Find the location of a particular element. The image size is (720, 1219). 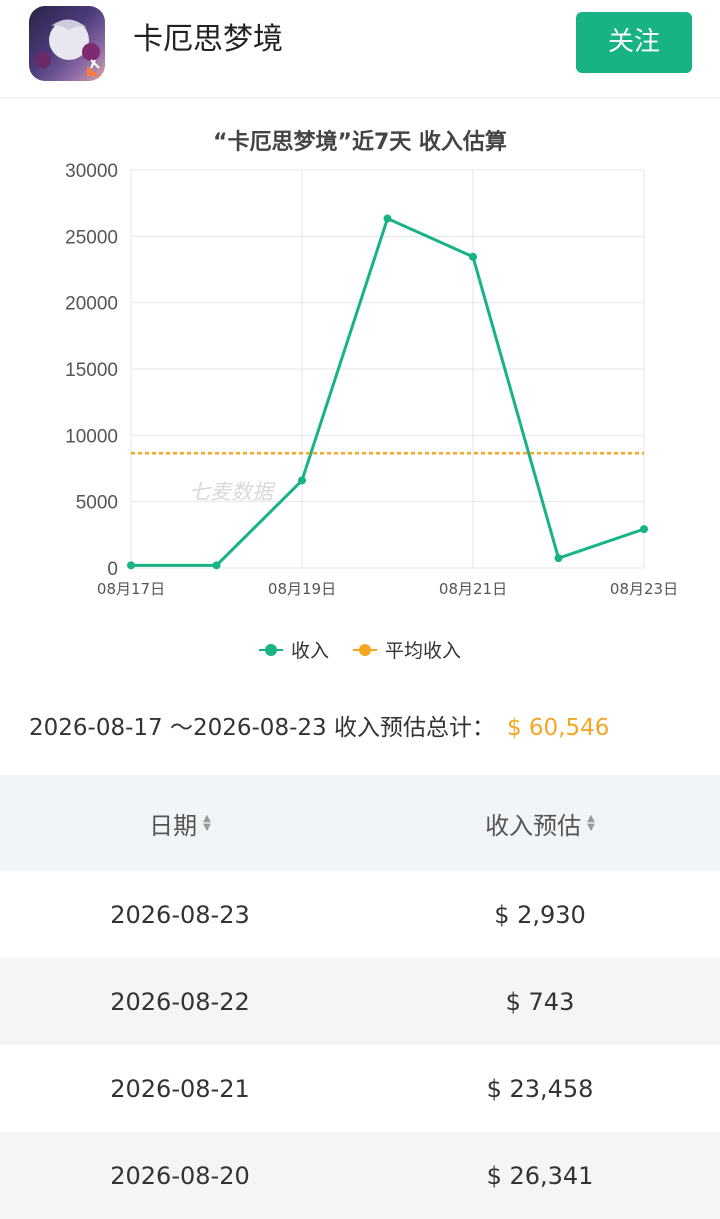

table-row: 2026-08-22 $ 743 is located at coordinates (360, 1001).